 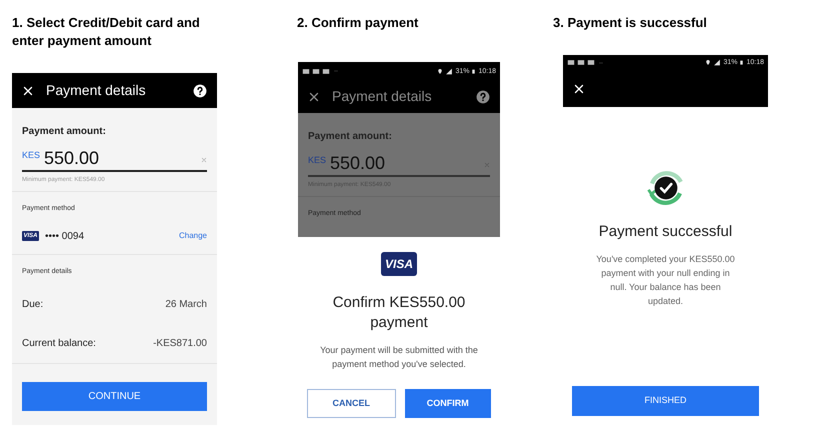 What do you see at coordinates (351, 403) in the screenshot?
I see `cancel-button: CANCEL` at bounding box center [351, 403].